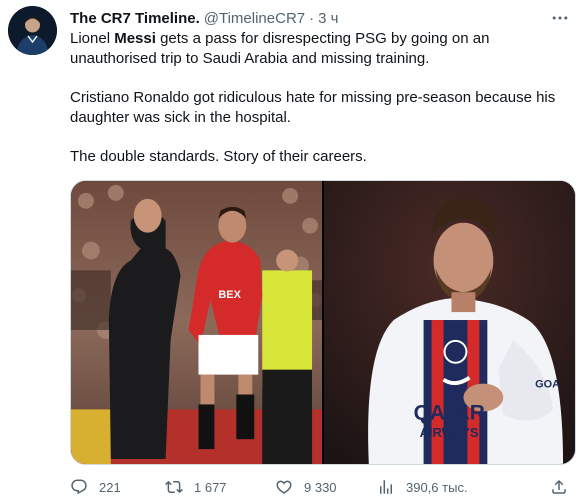 The height and width of the screenshot is (501, 582). I want to click on reply-icon, so click(79, 487).